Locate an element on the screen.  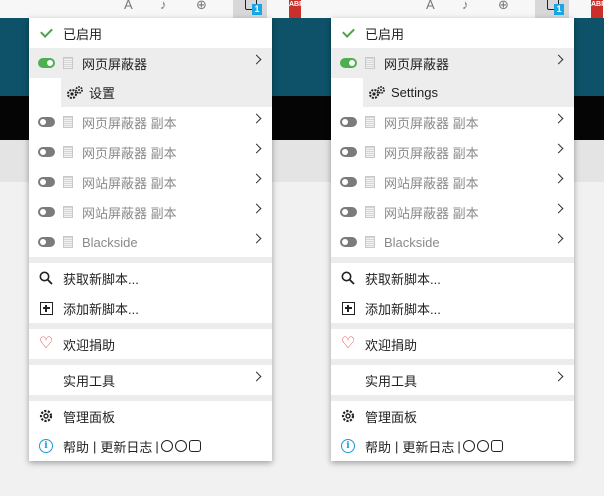
check-icon is located at coordinates (46, 31).